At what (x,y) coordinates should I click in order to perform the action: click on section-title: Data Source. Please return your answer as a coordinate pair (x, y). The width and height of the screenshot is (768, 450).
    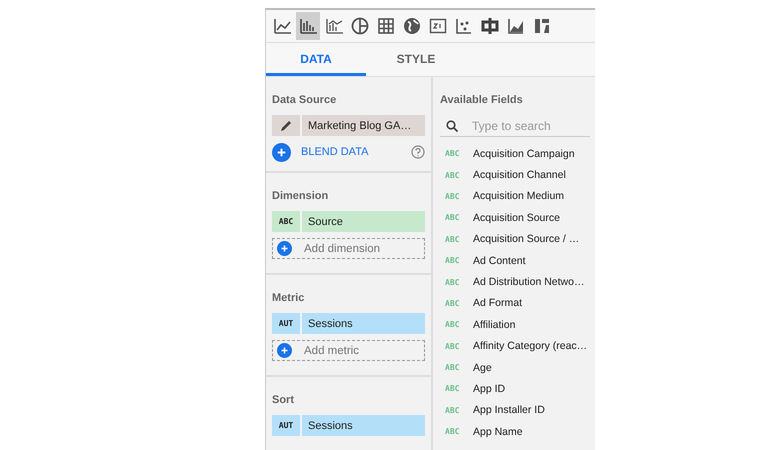
    Looking at the image, I should click on (305, 100).